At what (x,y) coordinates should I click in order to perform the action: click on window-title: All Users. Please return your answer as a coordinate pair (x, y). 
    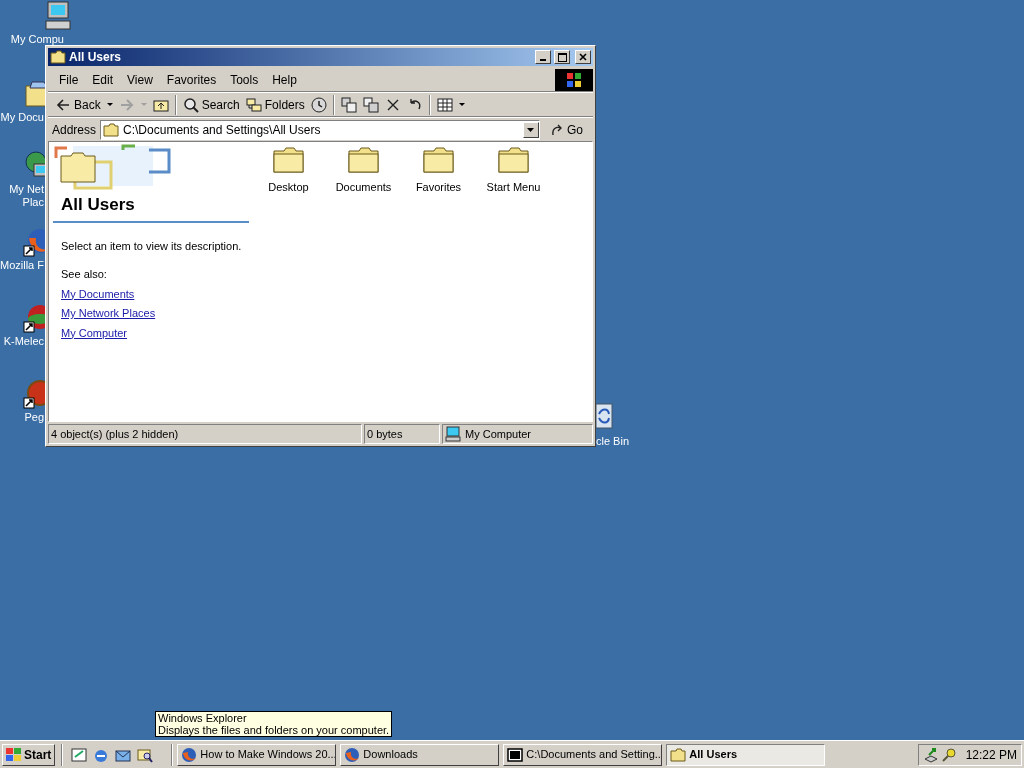
    Looking at the image, I should click on (96, 57).